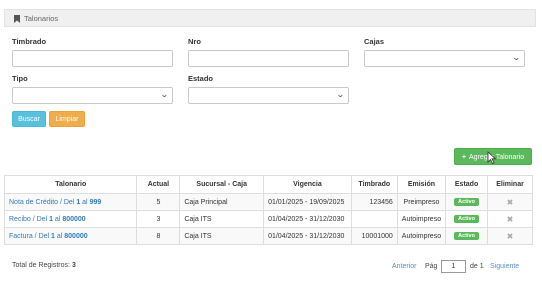 The width and height of the screenshot is (542, 284). Describe the element at coordinates (158, 219) in the screenshot. I see `actual-cell: 3` at that location.